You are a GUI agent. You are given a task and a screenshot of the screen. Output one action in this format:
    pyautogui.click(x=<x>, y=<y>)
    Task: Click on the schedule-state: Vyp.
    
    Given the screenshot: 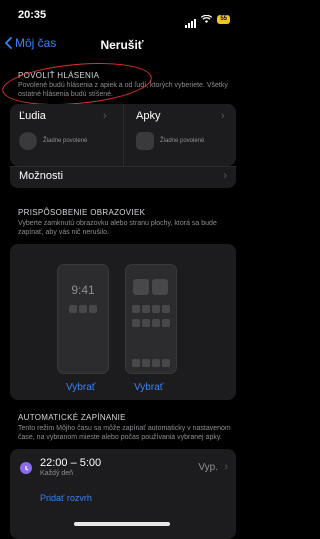 What is the action you would take?
    pyautogui.click(x=208, y=467)
    